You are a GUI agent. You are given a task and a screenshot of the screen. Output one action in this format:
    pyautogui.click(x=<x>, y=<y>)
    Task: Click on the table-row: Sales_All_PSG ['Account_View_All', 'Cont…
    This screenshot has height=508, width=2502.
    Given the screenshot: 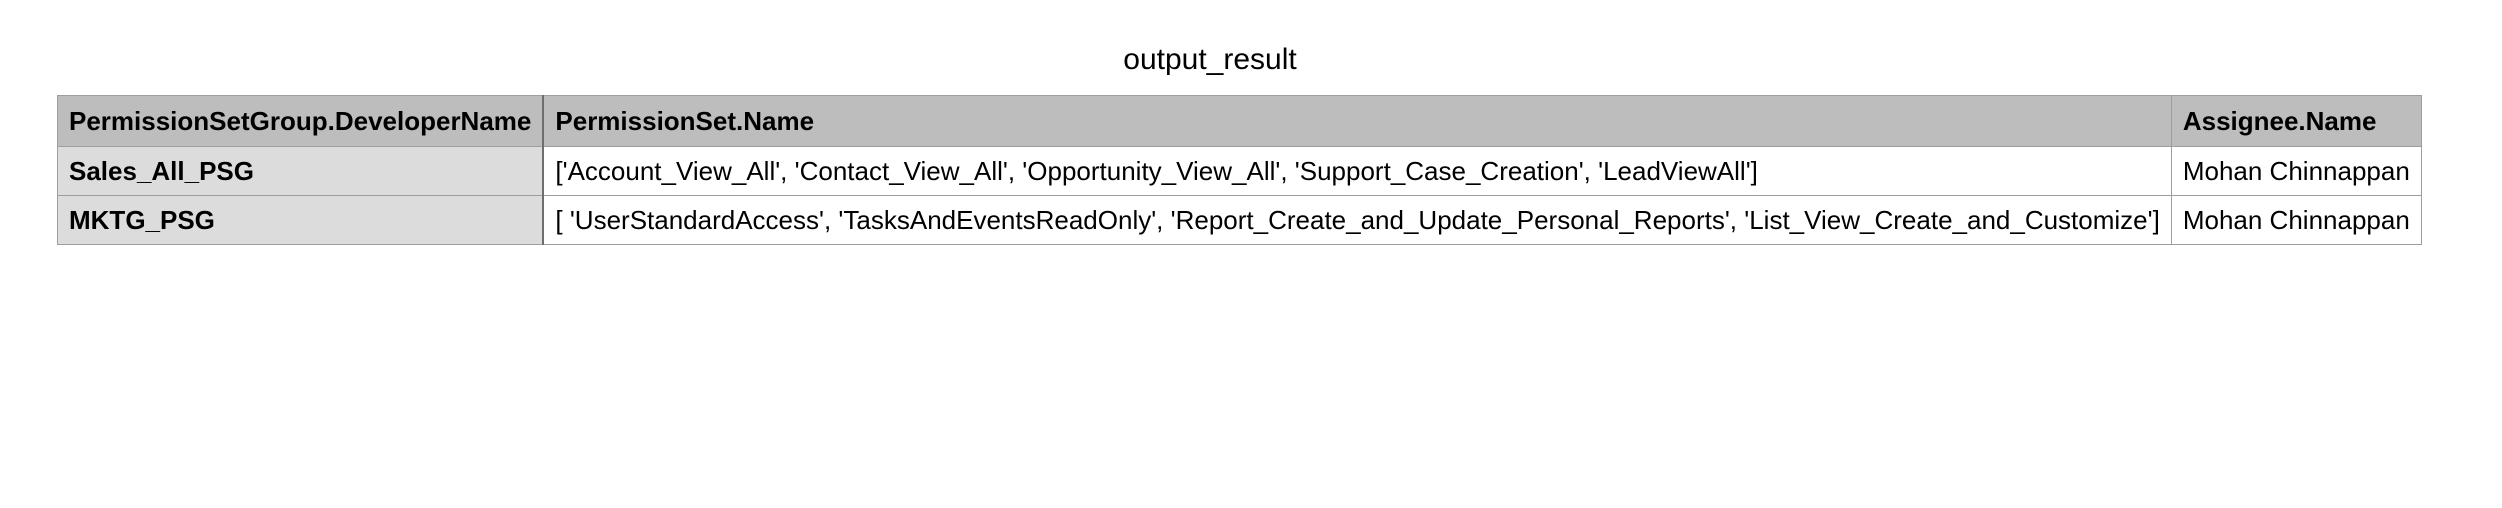 What is the action you would take?
    pyautogui.click(x=1239, y=171)
    